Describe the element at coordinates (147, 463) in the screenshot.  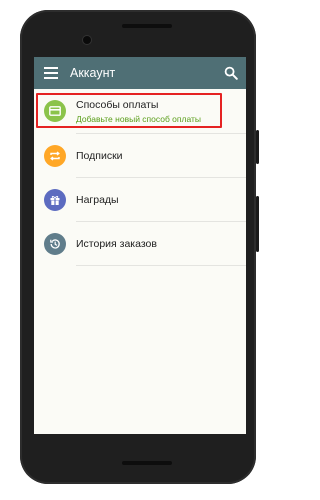
I see `bottom-speaker` at that location.